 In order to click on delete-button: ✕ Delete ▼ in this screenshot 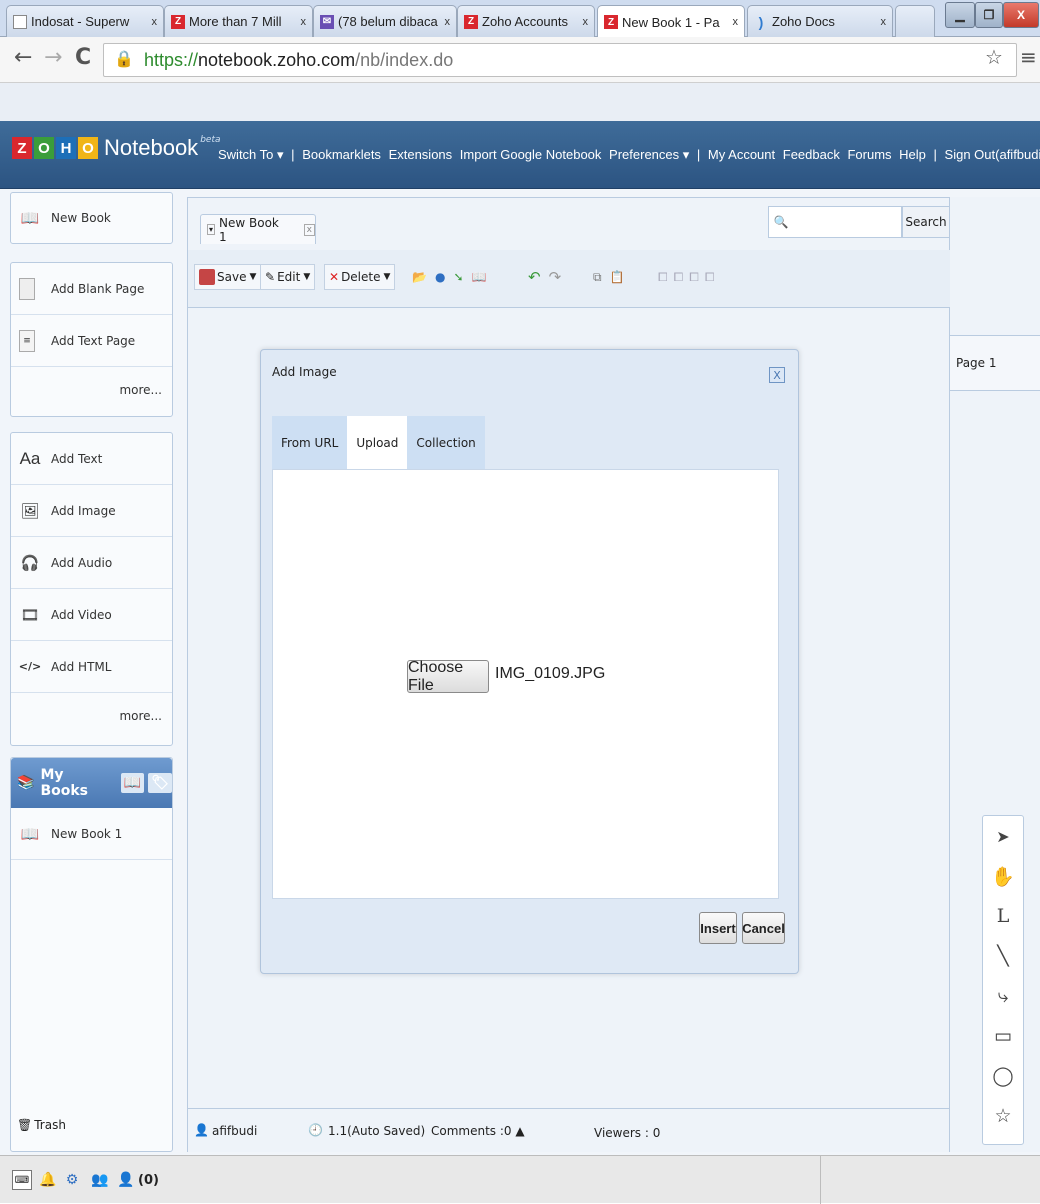, I will do `click(360, 277)`.